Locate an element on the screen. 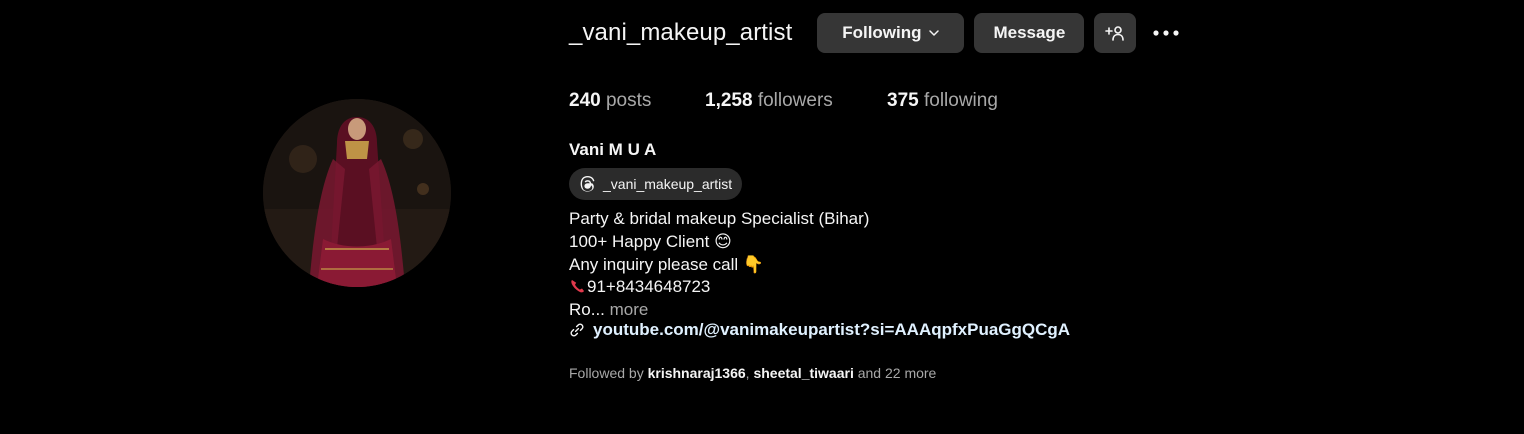 The height and width of the screenshot is (434, 1524). followers-stat: 1,258 followers is located at coordinates (796, 101).